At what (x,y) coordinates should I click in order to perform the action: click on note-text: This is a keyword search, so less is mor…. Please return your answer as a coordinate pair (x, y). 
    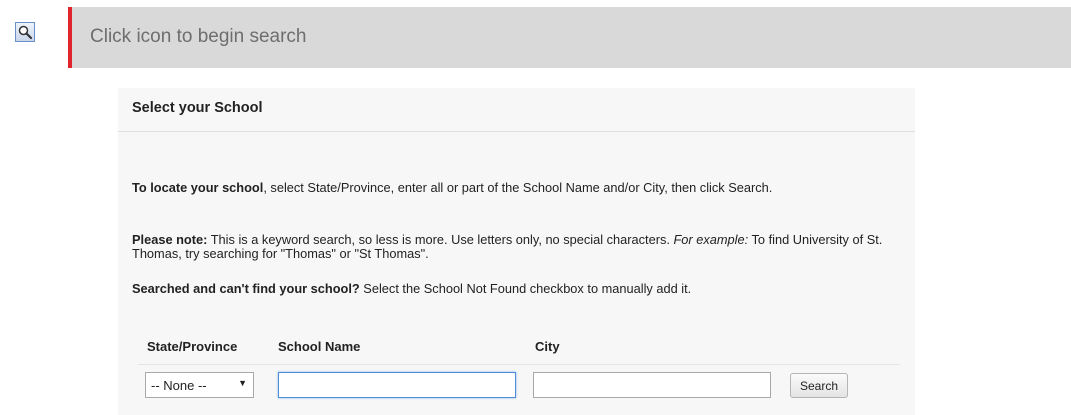
    Looking at the image, I should click on (440, 239).